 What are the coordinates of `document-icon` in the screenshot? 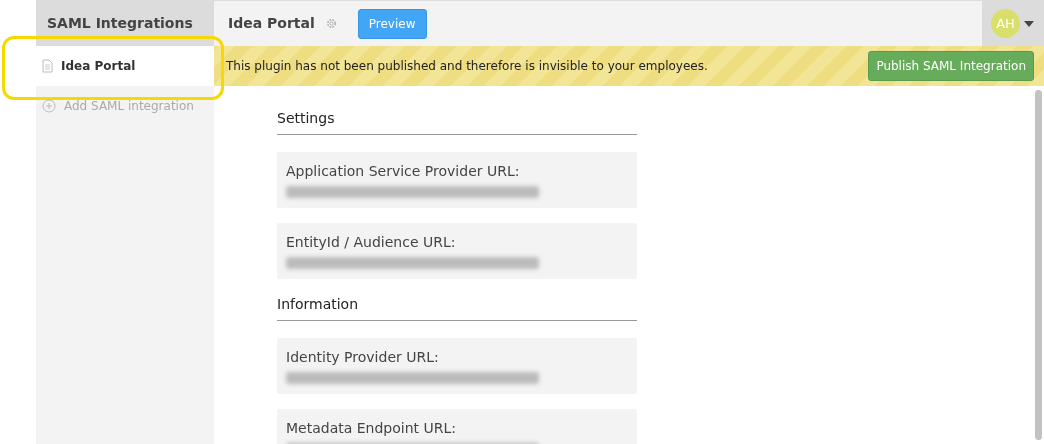 It's located at (47, 66).